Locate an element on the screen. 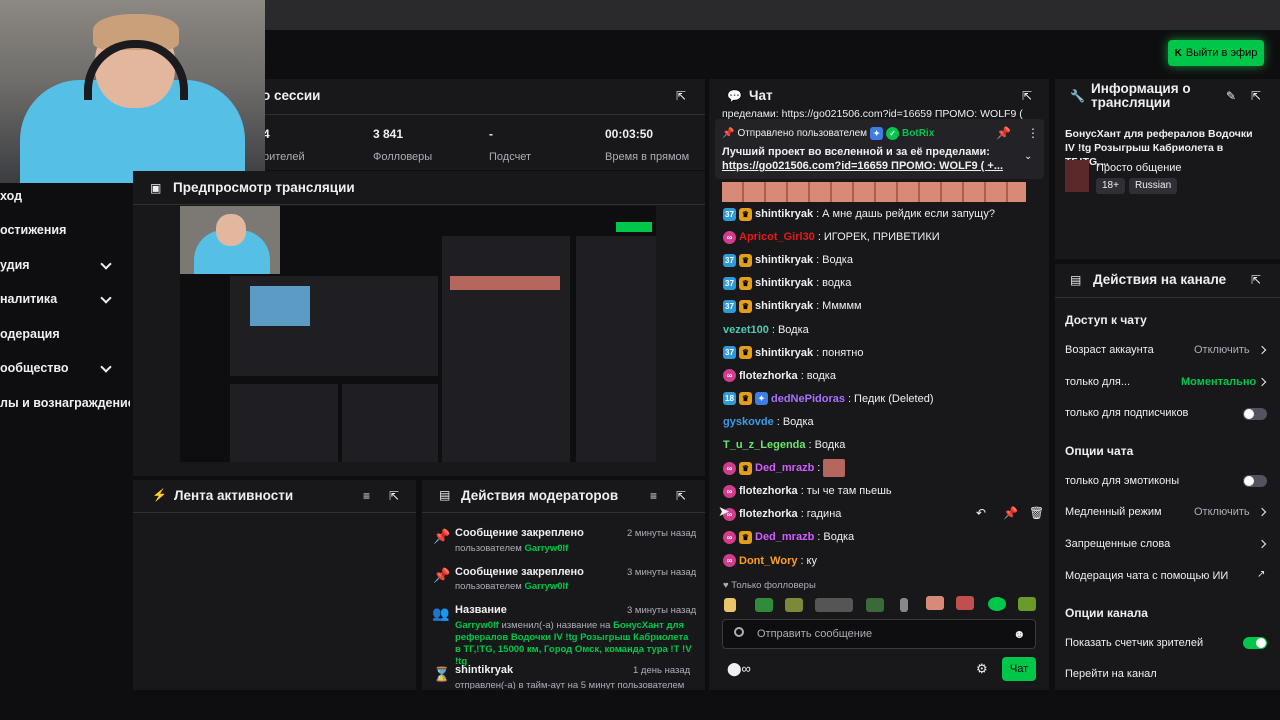  sidebar-item-achievements: остижения is located at coordinates (65, 233).